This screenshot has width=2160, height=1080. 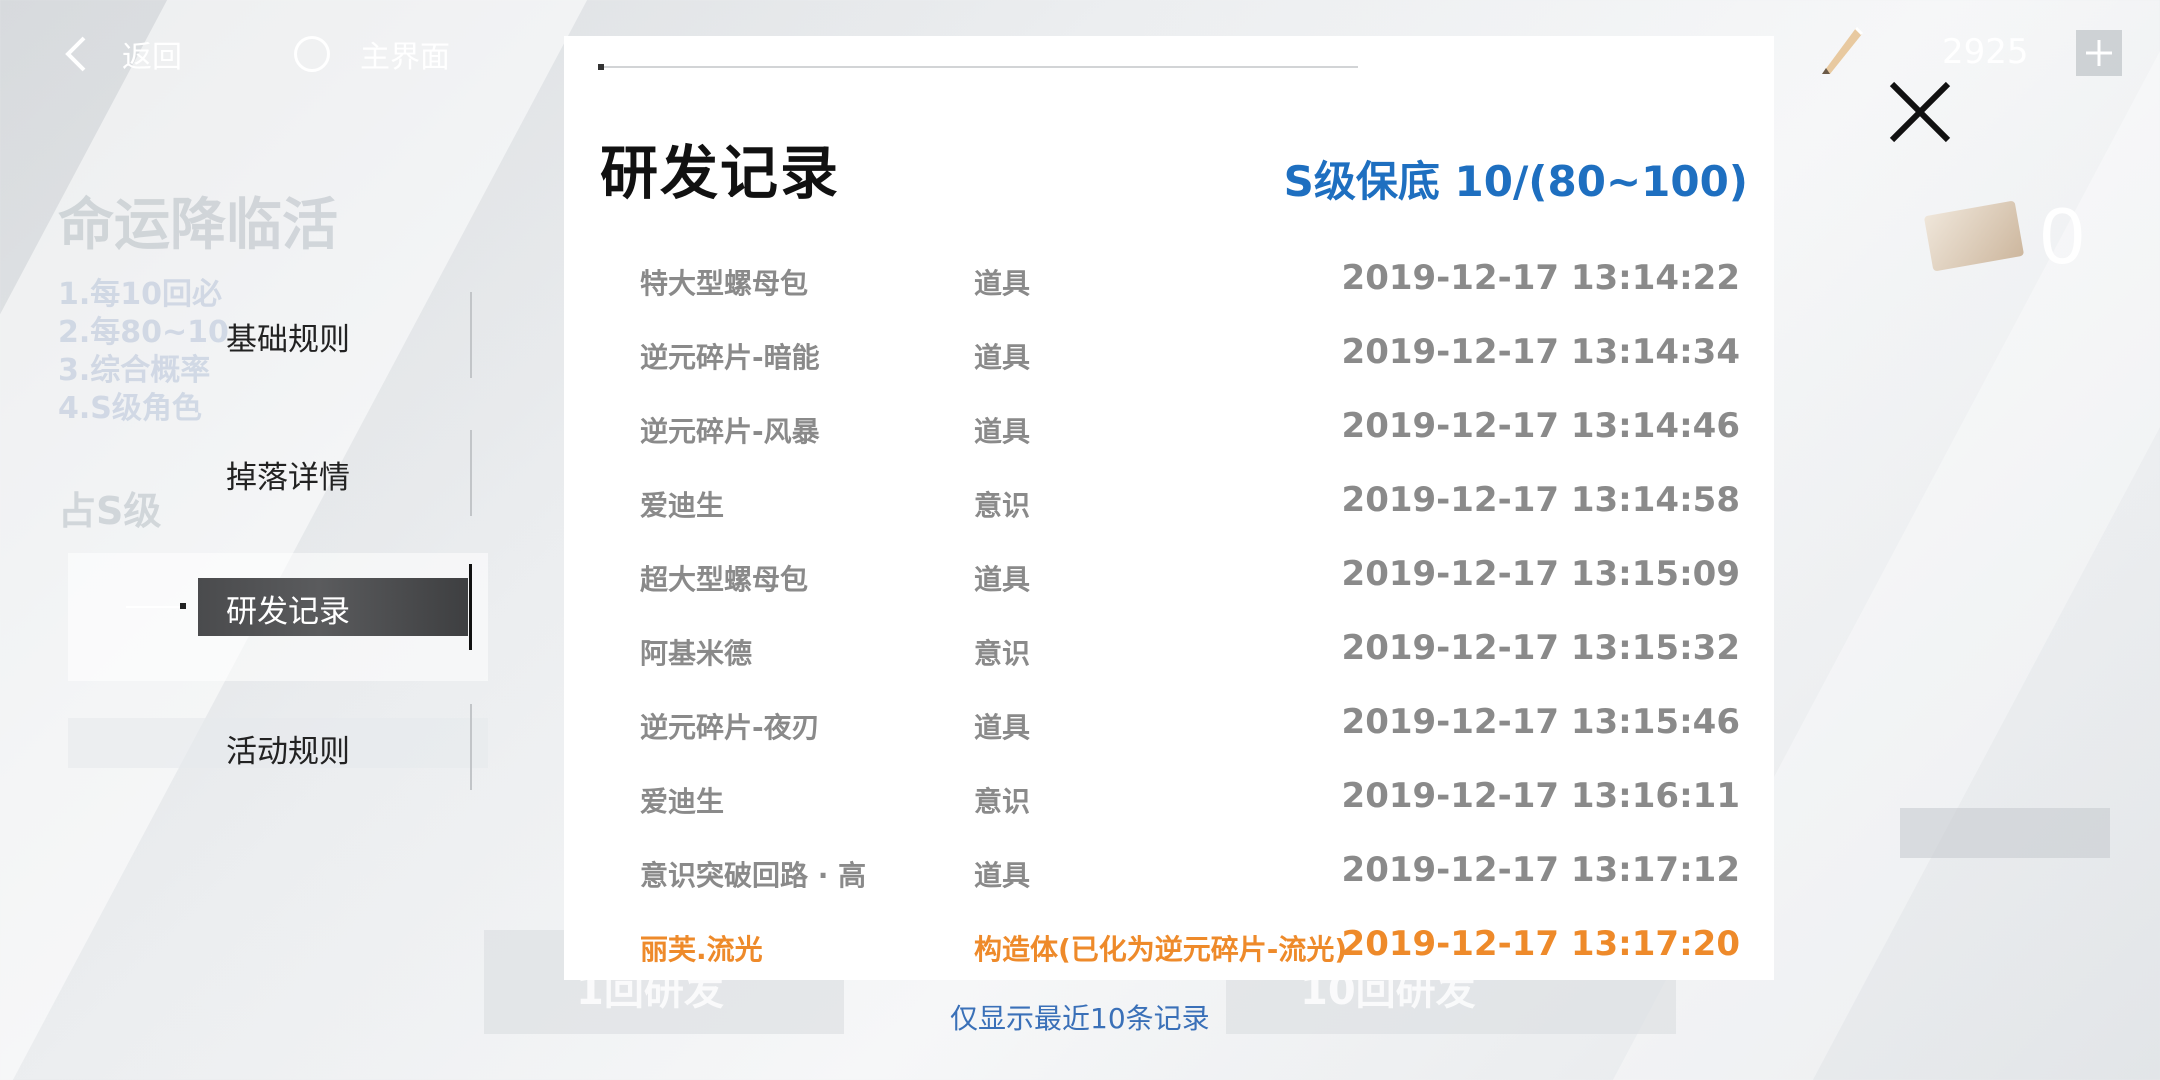 I want to click on record-name: 特大型螺母包, so click(x=724, y=283).